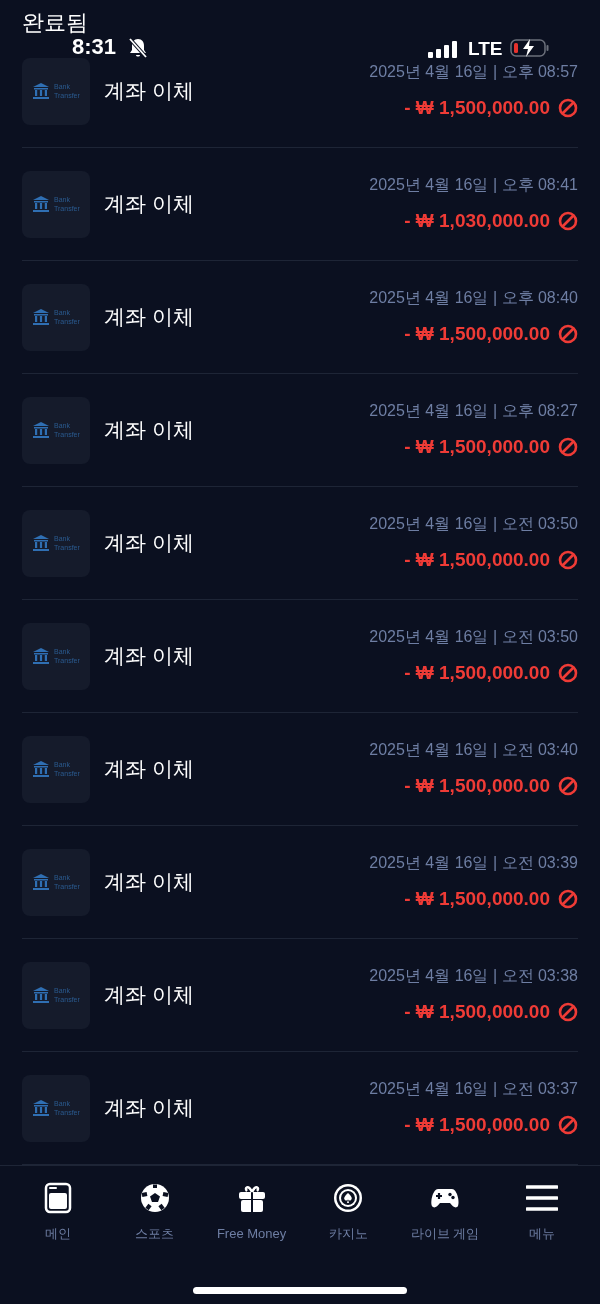  I want to click on transaction-date: 2025년 4월 16일 | 오전 03:37, so click(473, 1088).